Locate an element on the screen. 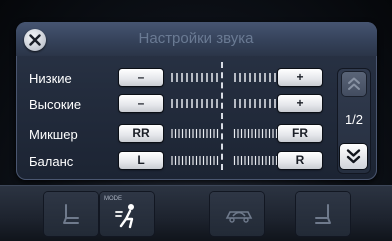 This screenshot has width=392, height=241. recirculation-button is located at coordinates (237, 214).